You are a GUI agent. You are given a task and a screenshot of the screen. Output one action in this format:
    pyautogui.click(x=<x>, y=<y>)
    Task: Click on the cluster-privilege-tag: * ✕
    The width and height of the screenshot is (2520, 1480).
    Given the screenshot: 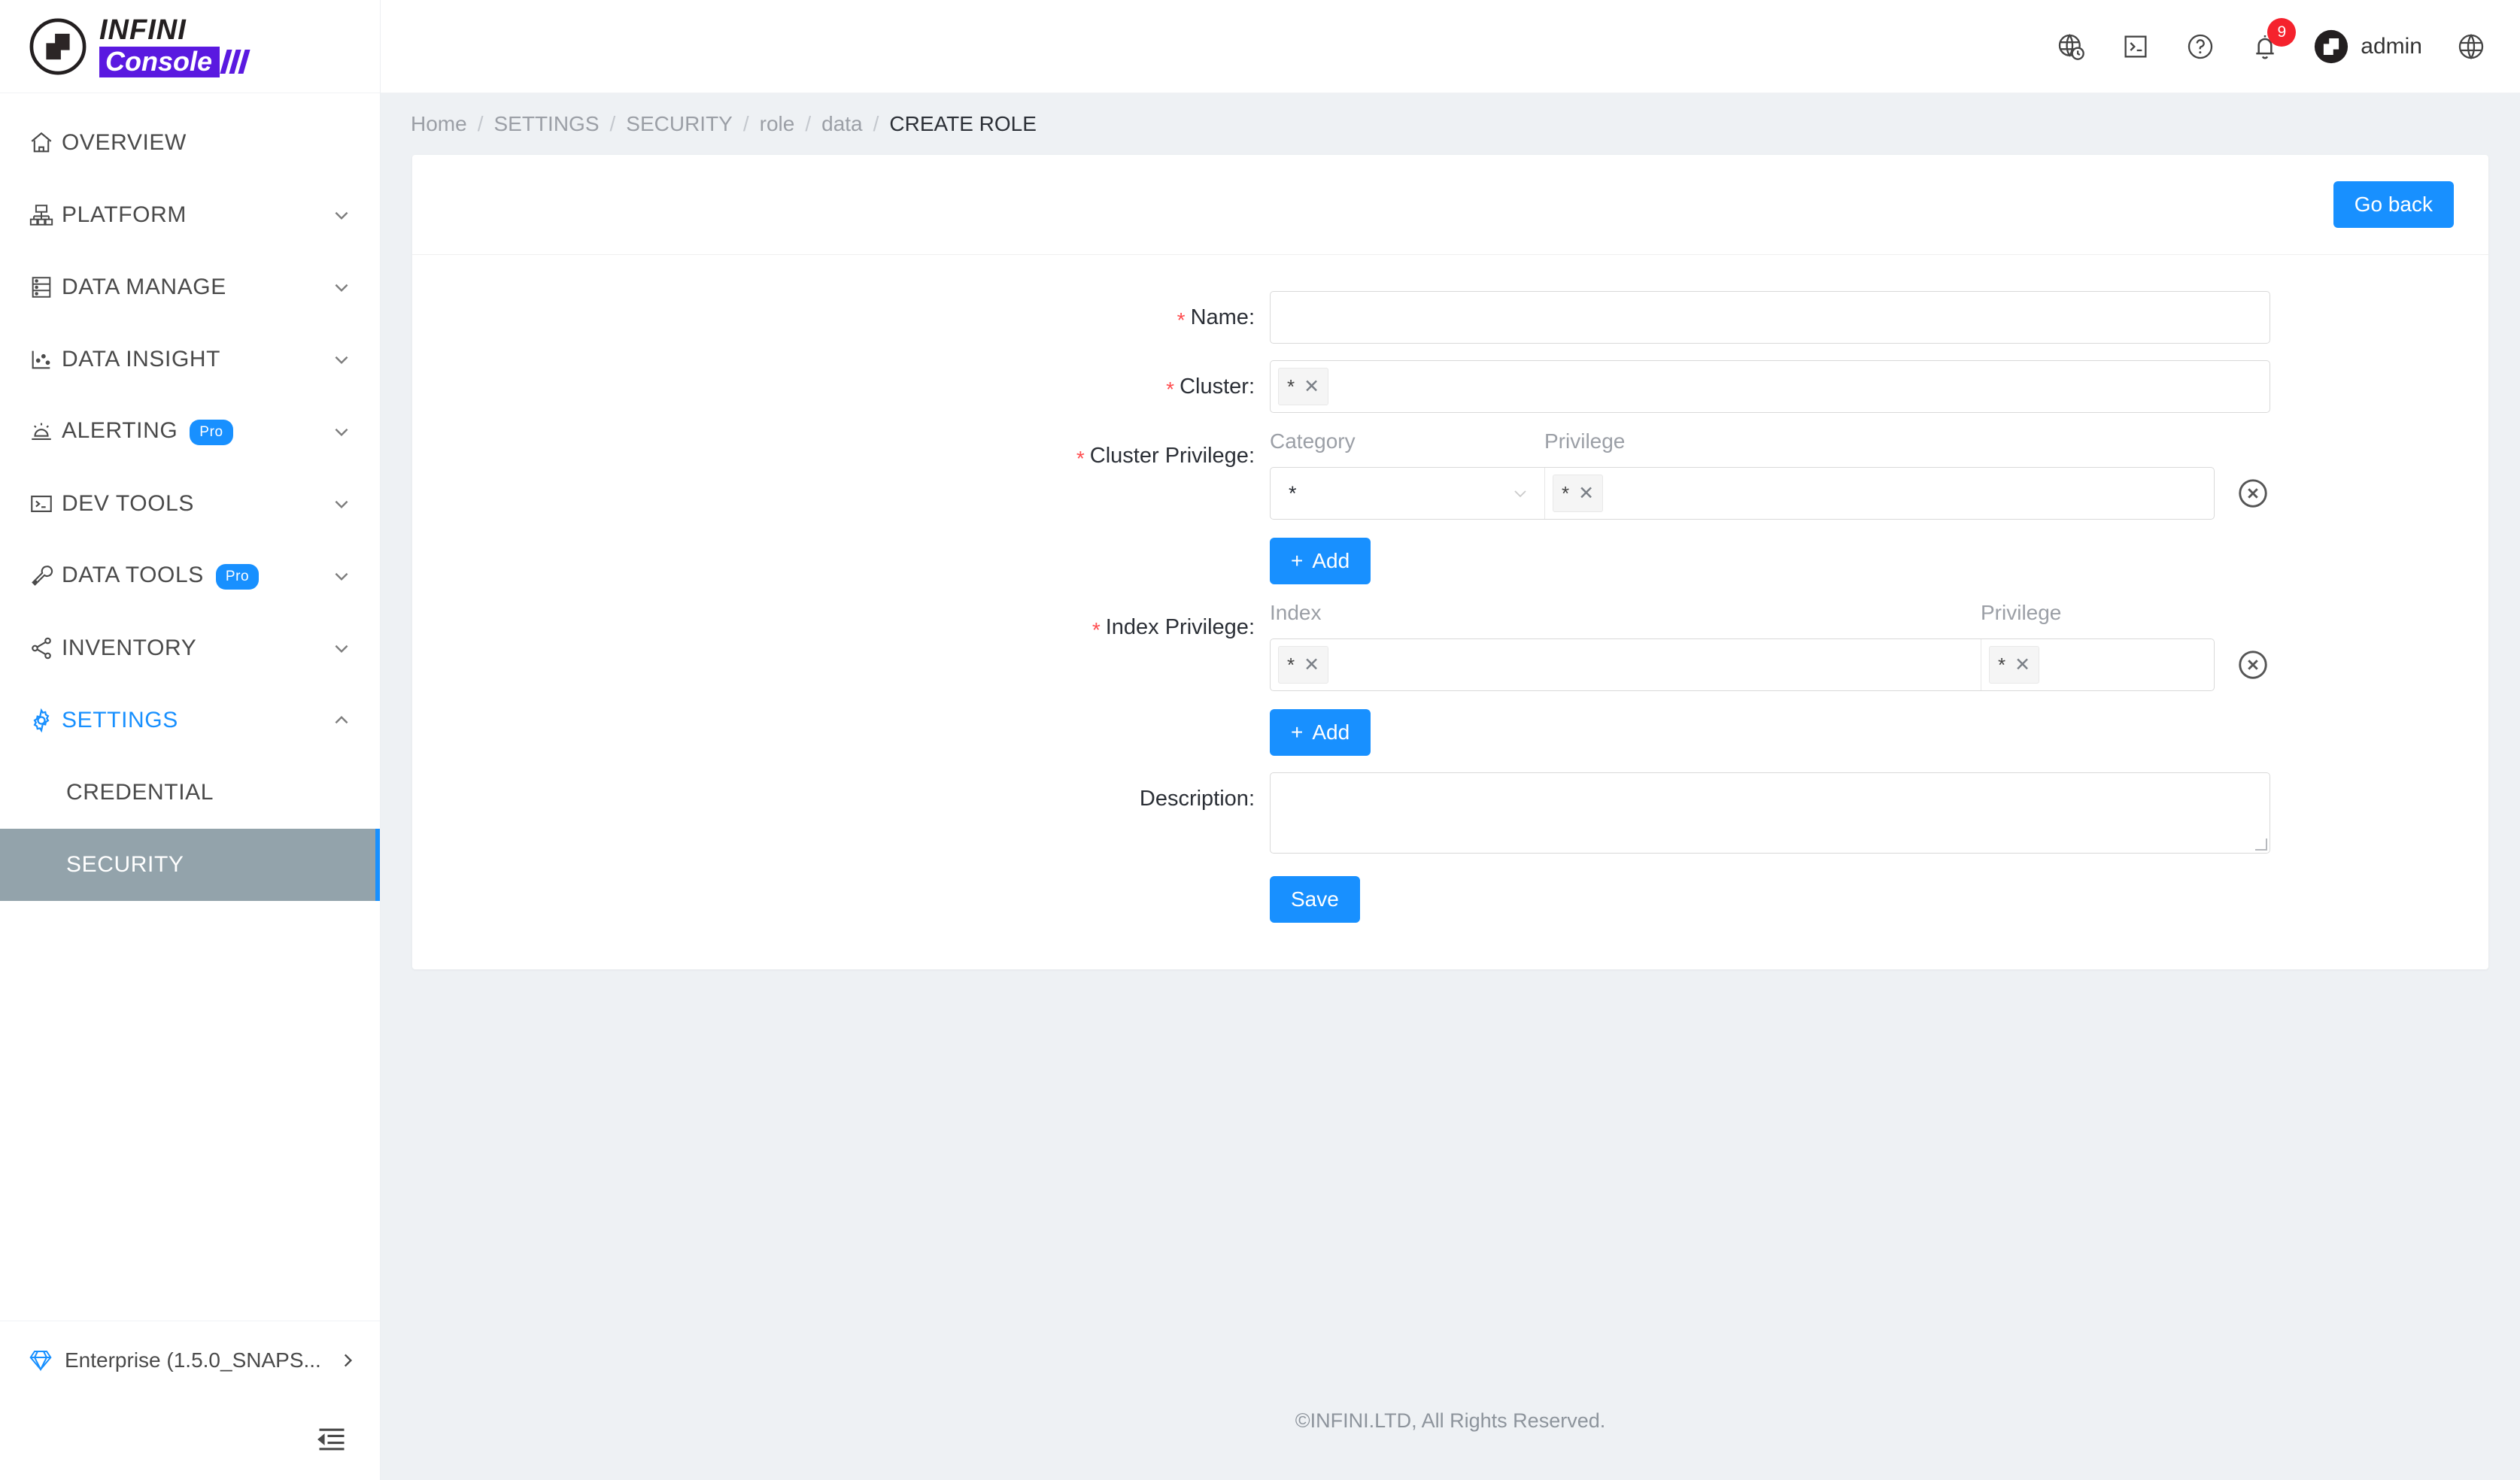 What is the action you would take?
    pyautogui.click(x=1578, y=493)
    